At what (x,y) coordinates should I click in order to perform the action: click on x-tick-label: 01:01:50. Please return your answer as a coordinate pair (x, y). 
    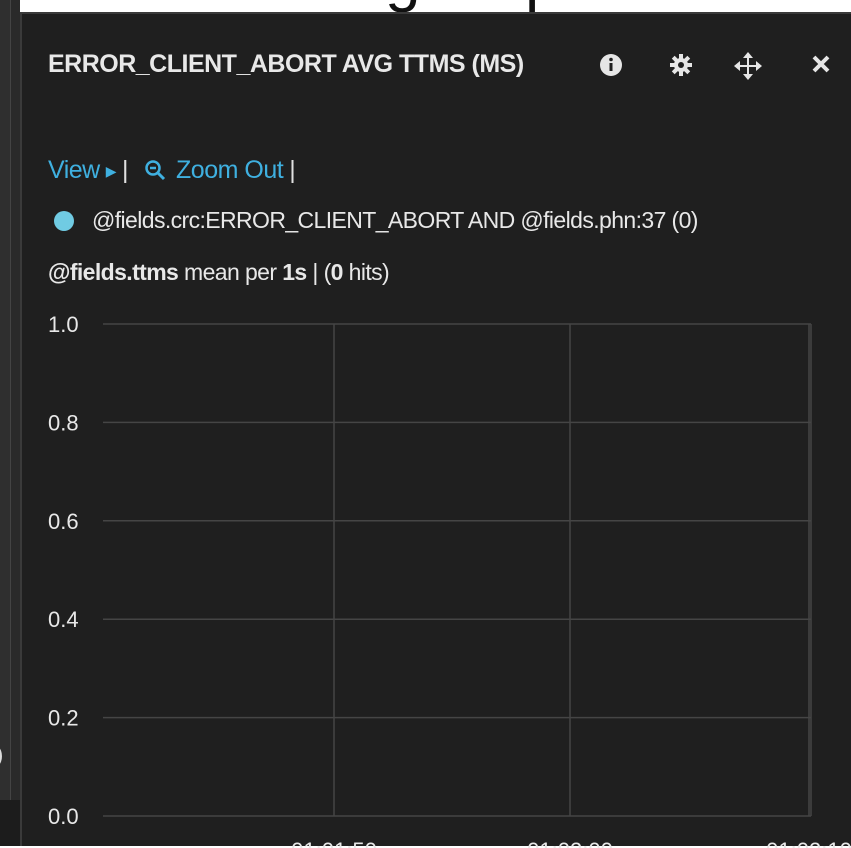
    Looking at the image, I should click on (334, 843).